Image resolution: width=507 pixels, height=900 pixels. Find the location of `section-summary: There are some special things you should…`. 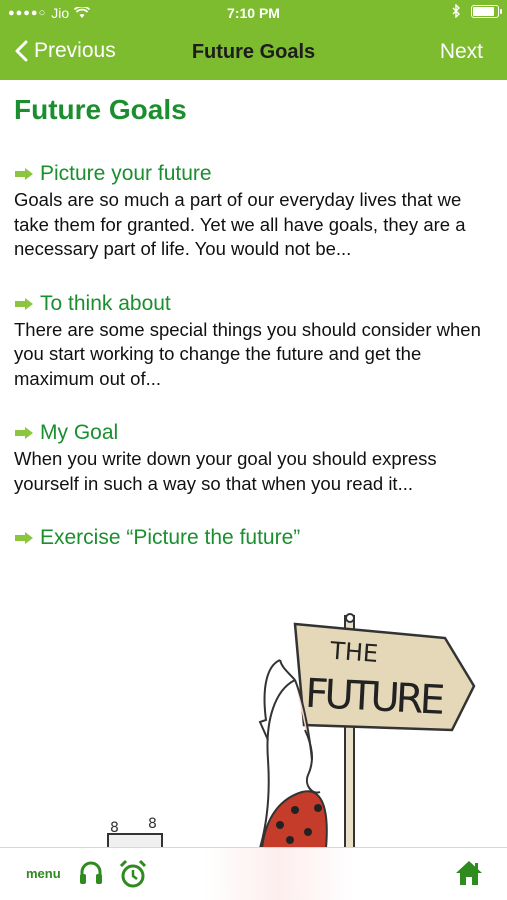

section-summary: There are some special things you should… is located at coordinates (247, 353).